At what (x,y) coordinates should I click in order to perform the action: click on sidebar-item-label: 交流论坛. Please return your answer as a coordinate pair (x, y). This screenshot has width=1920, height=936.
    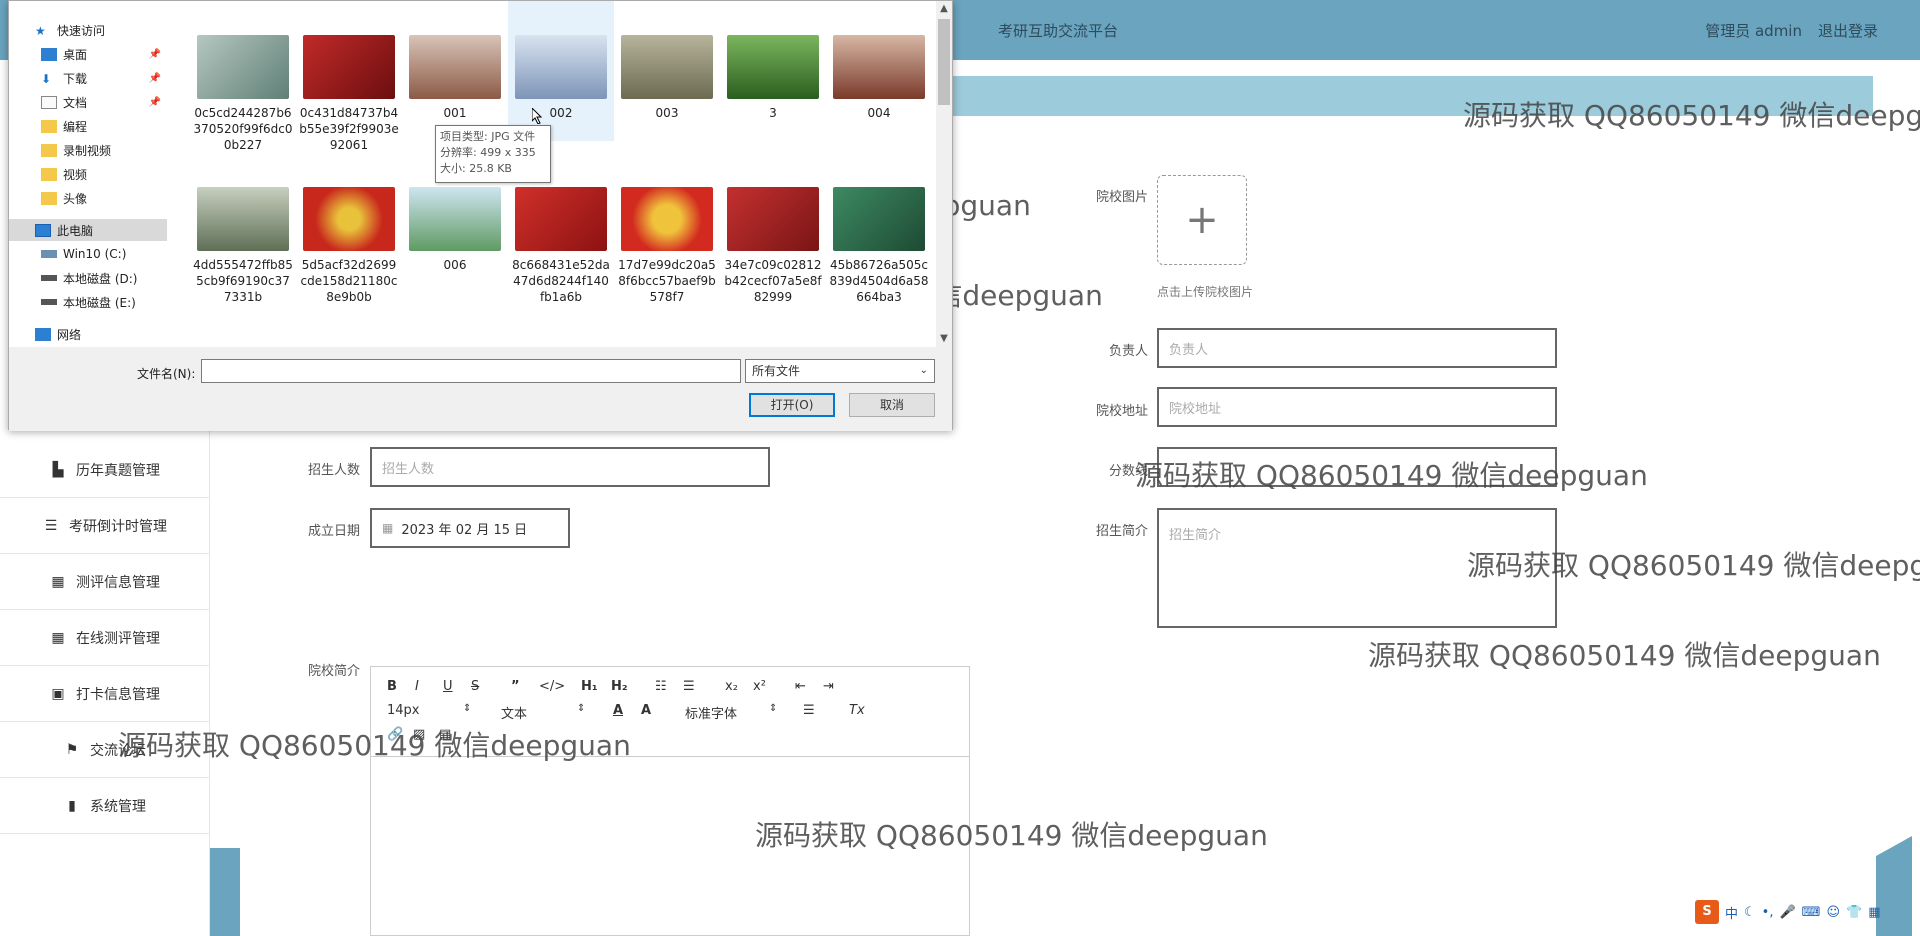
    Looking at the image, I should click on (118, 750).